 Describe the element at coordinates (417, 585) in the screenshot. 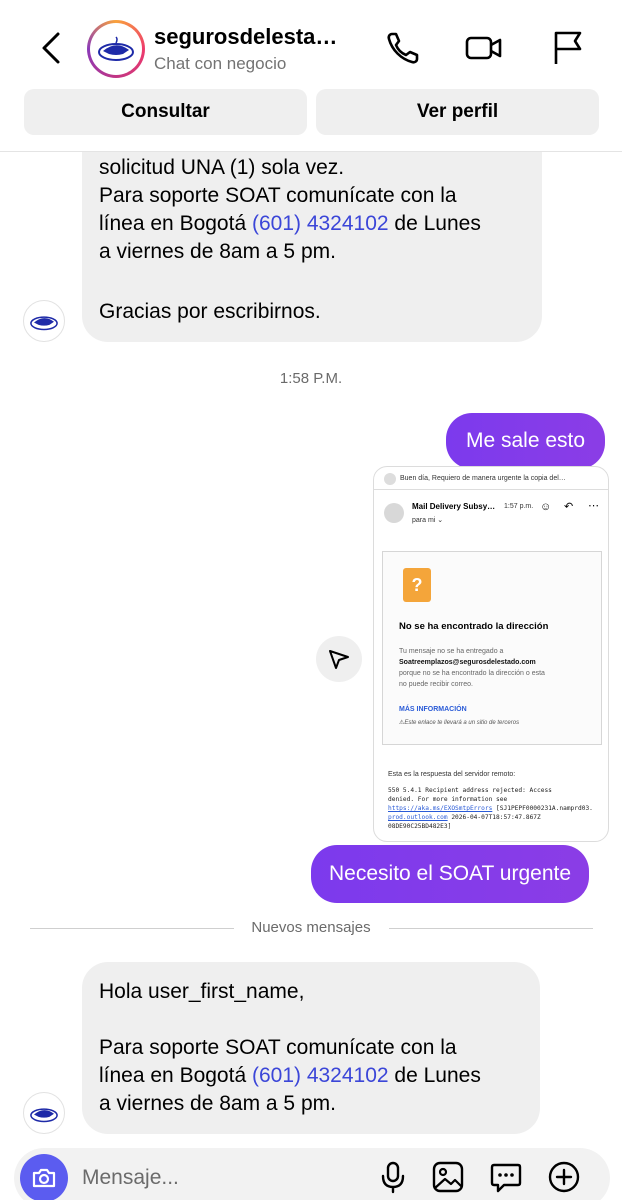

I see `warning-document-icon: ?` at that location.